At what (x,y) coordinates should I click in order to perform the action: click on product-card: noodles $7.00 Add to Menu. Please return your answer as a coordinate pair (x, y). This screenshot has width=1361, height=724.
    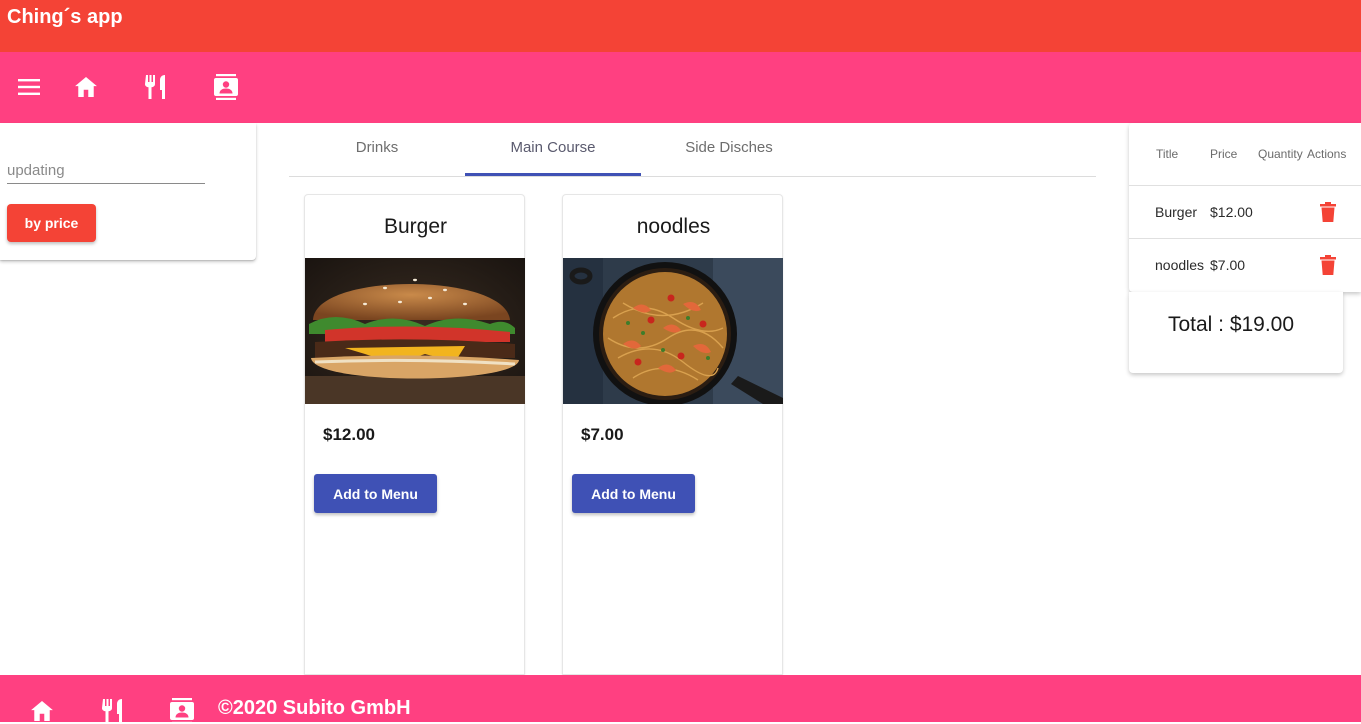
    Looking at the image, I should click on (672, 434).